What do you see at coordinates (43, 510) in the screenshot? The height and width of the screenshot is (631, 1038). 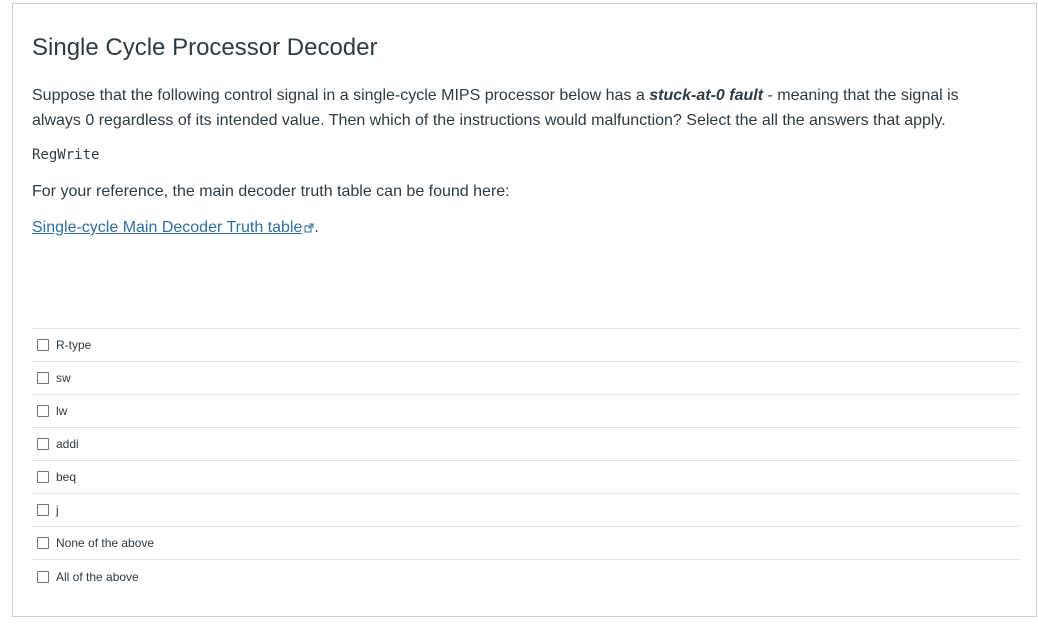 I see `checkbox-j` at bounding box center [43, 510].